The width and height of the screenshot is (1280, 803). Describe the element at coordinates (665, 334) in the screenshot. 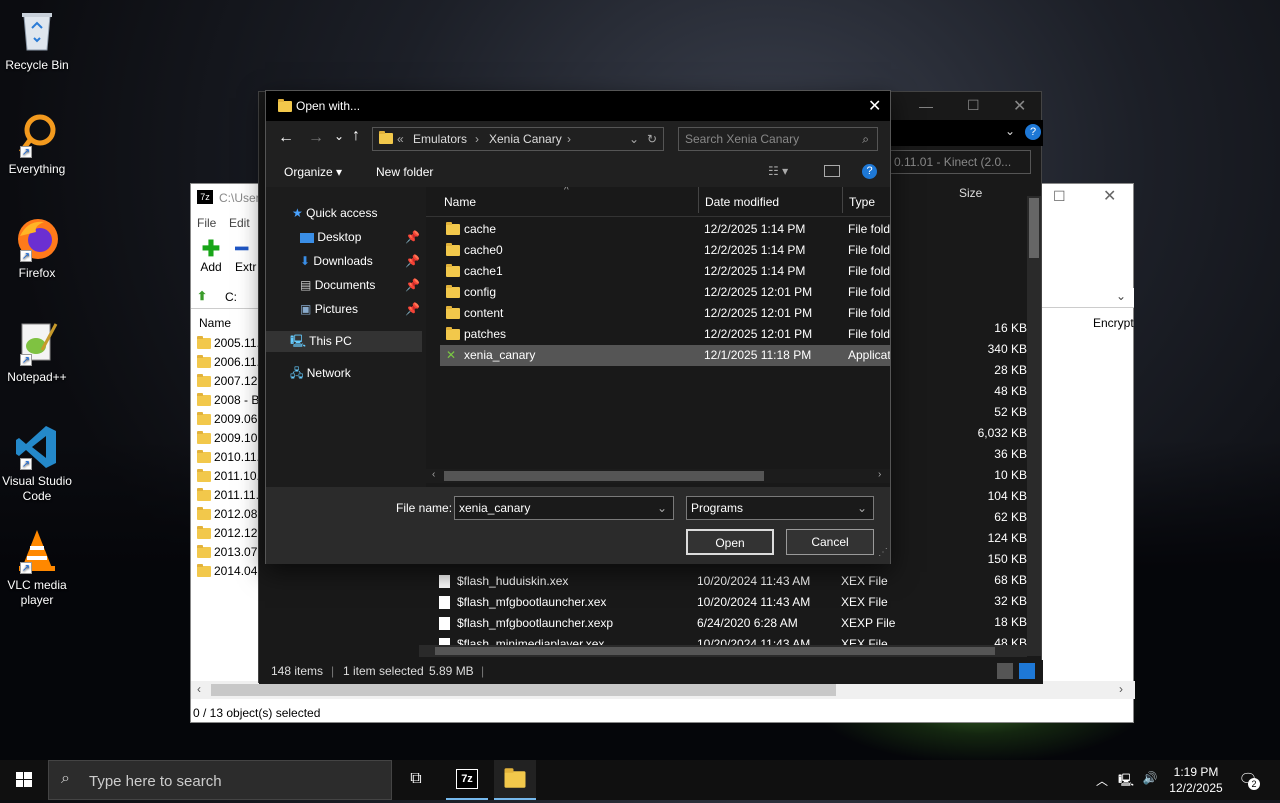

I see `folder-row: patches 12/2/2025 12:01 PM File fold` at that location.